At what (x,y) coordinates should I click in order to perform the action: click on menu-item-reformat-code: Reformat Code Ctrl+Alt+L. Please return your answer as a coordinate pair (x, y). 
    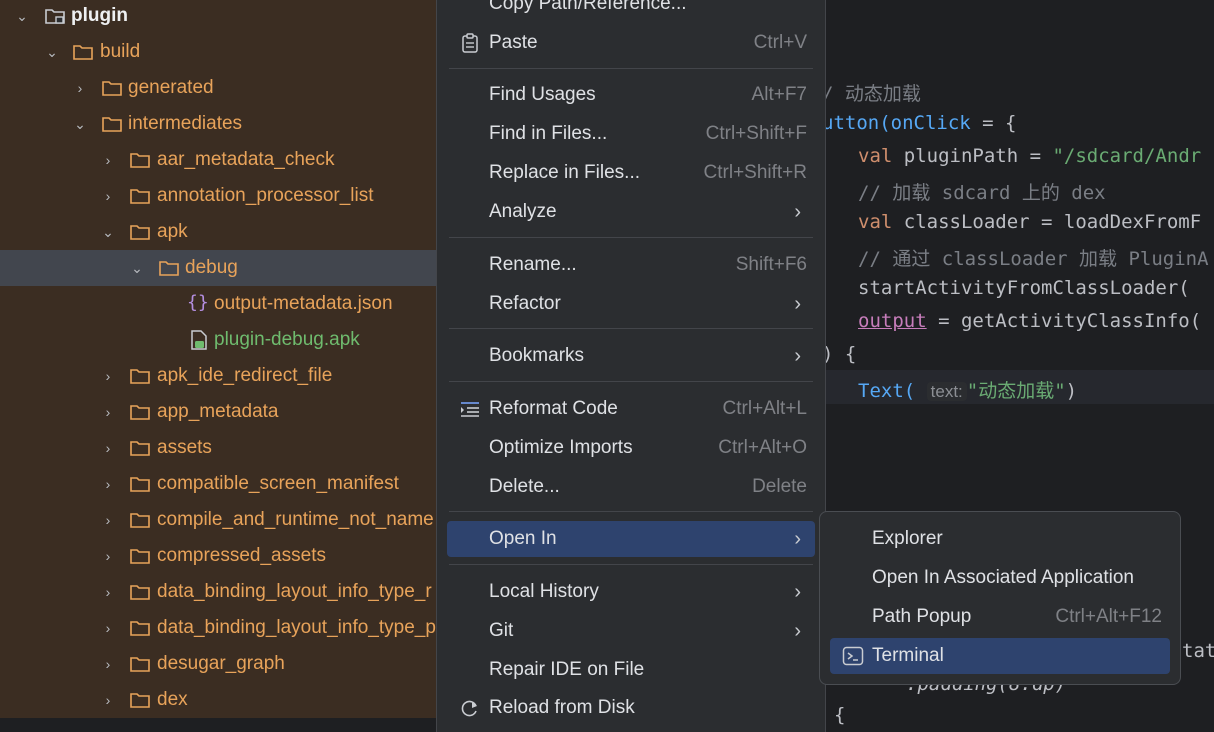
    Looking at the image, I should click on (631, 409).